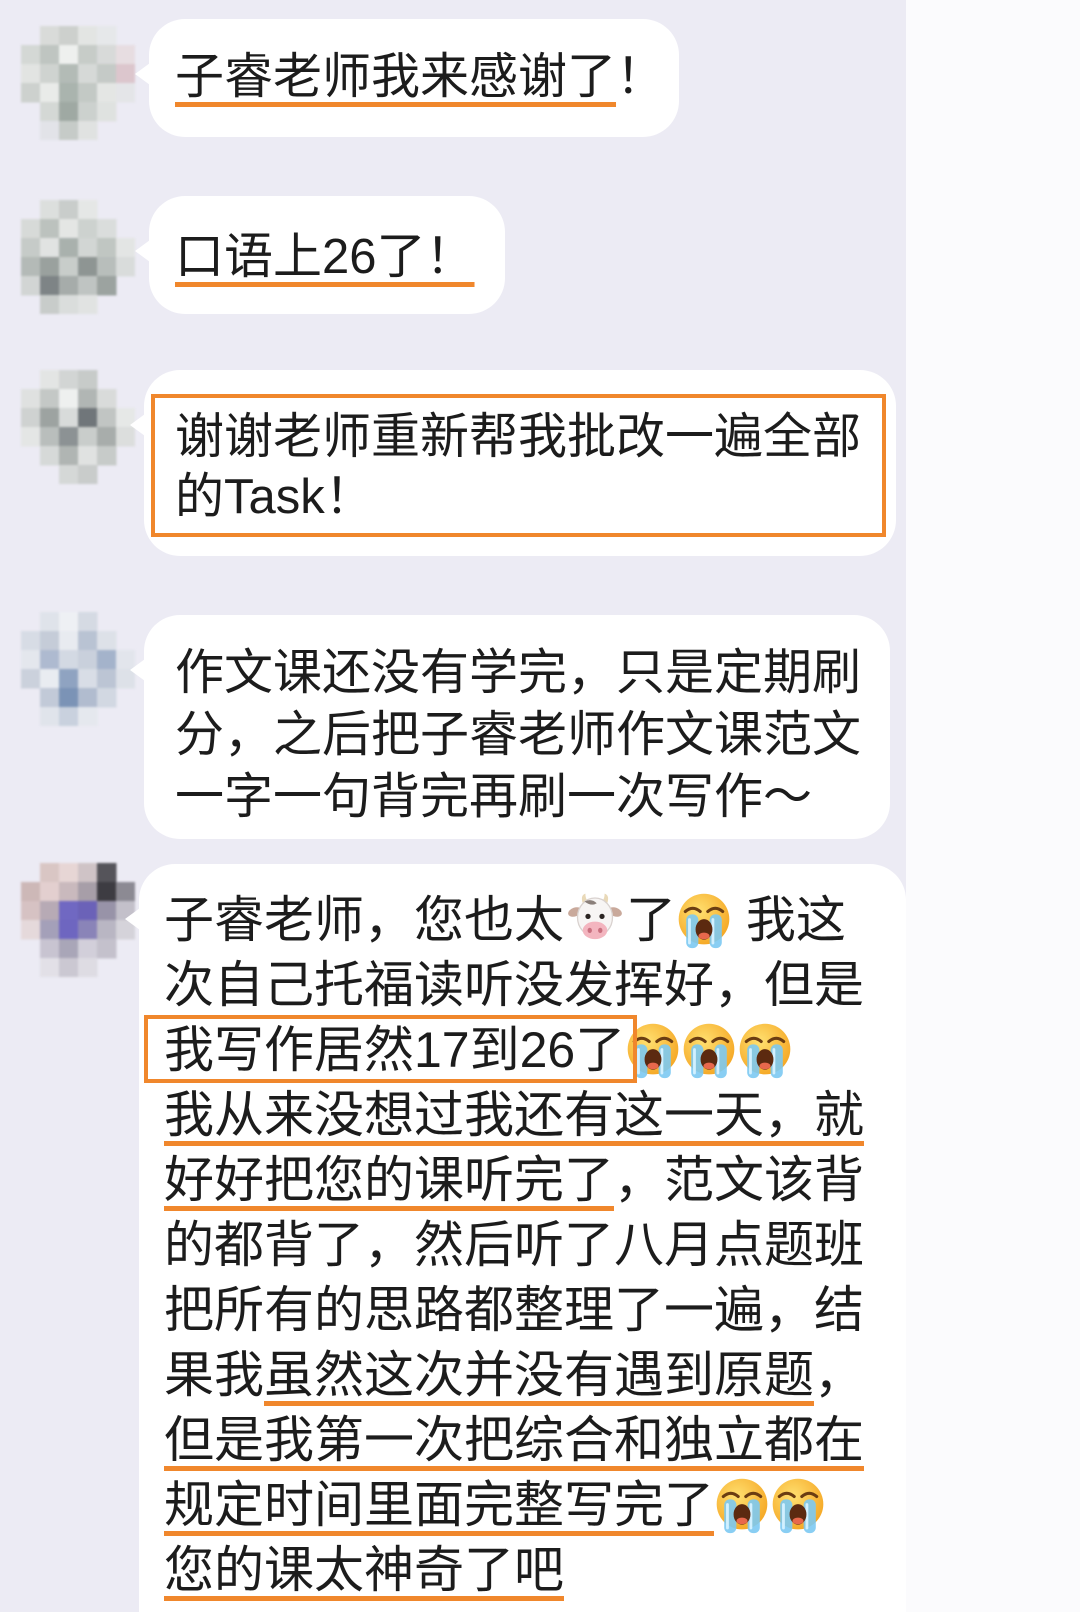 The width and height of the screenshot is (1080, 1612). I want to click on message-line: 作文课还没有学完，只是定期刷, so click(518, 673).